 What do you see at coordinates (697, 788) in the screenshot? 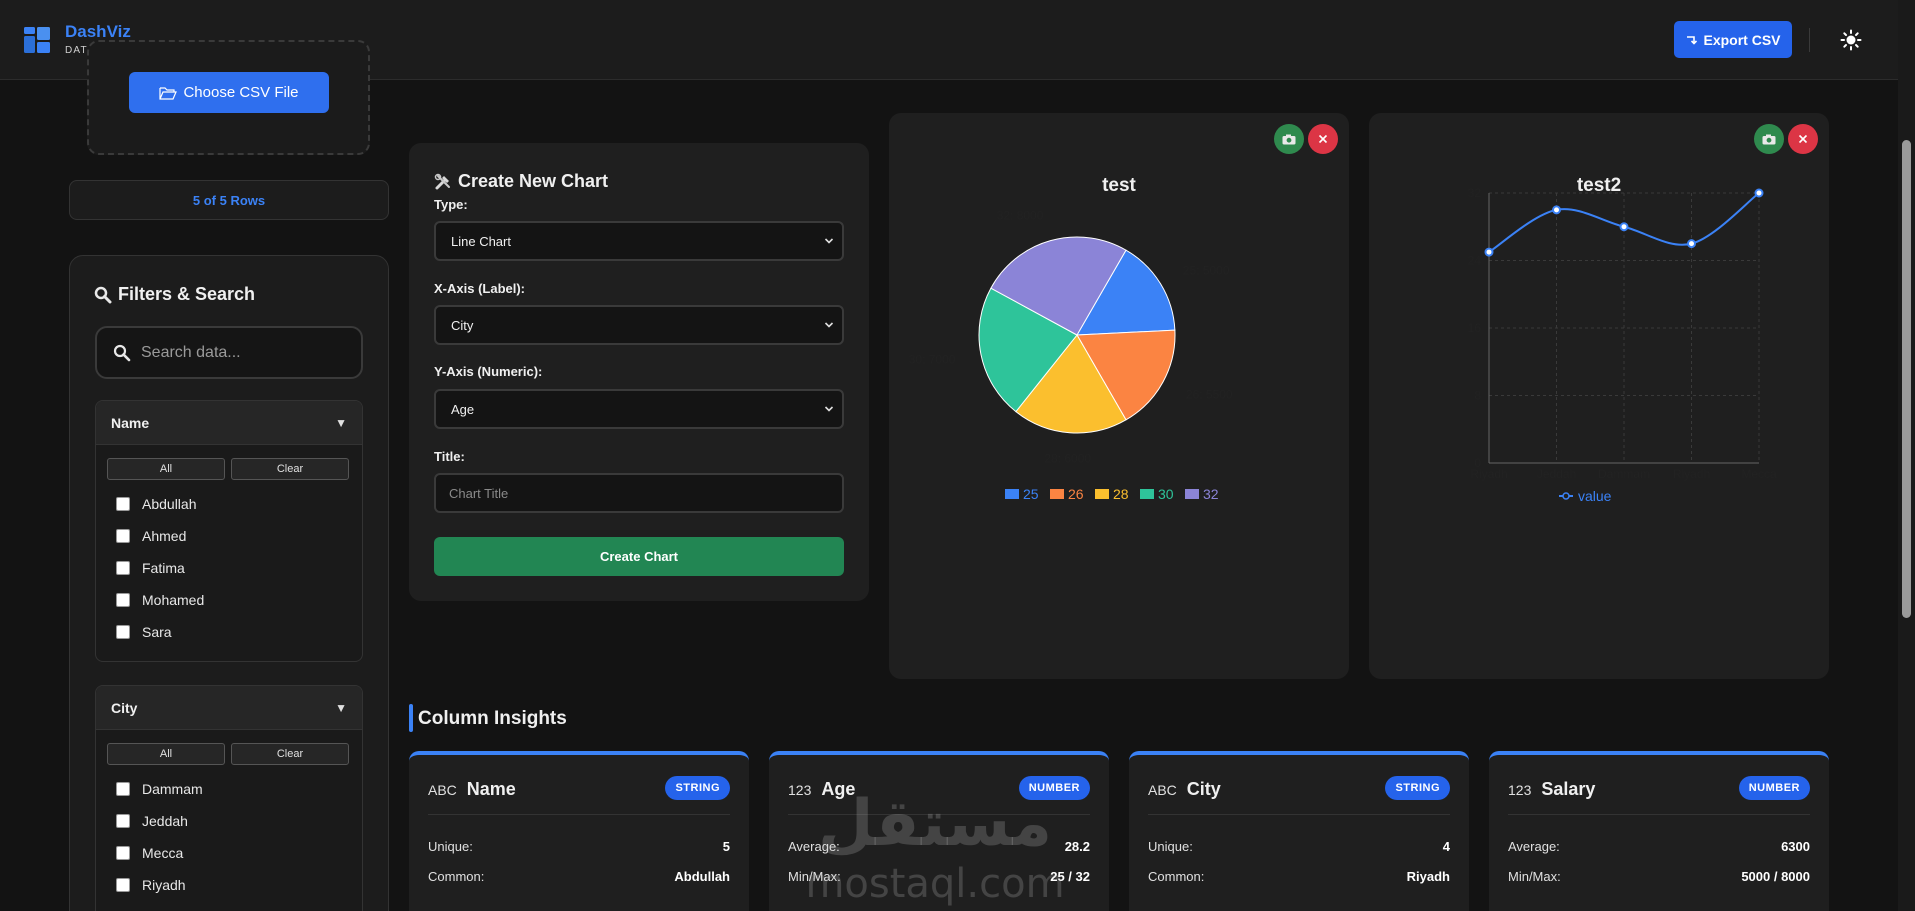
I see `type-badge: STRING` at bounding box center [697, 788].